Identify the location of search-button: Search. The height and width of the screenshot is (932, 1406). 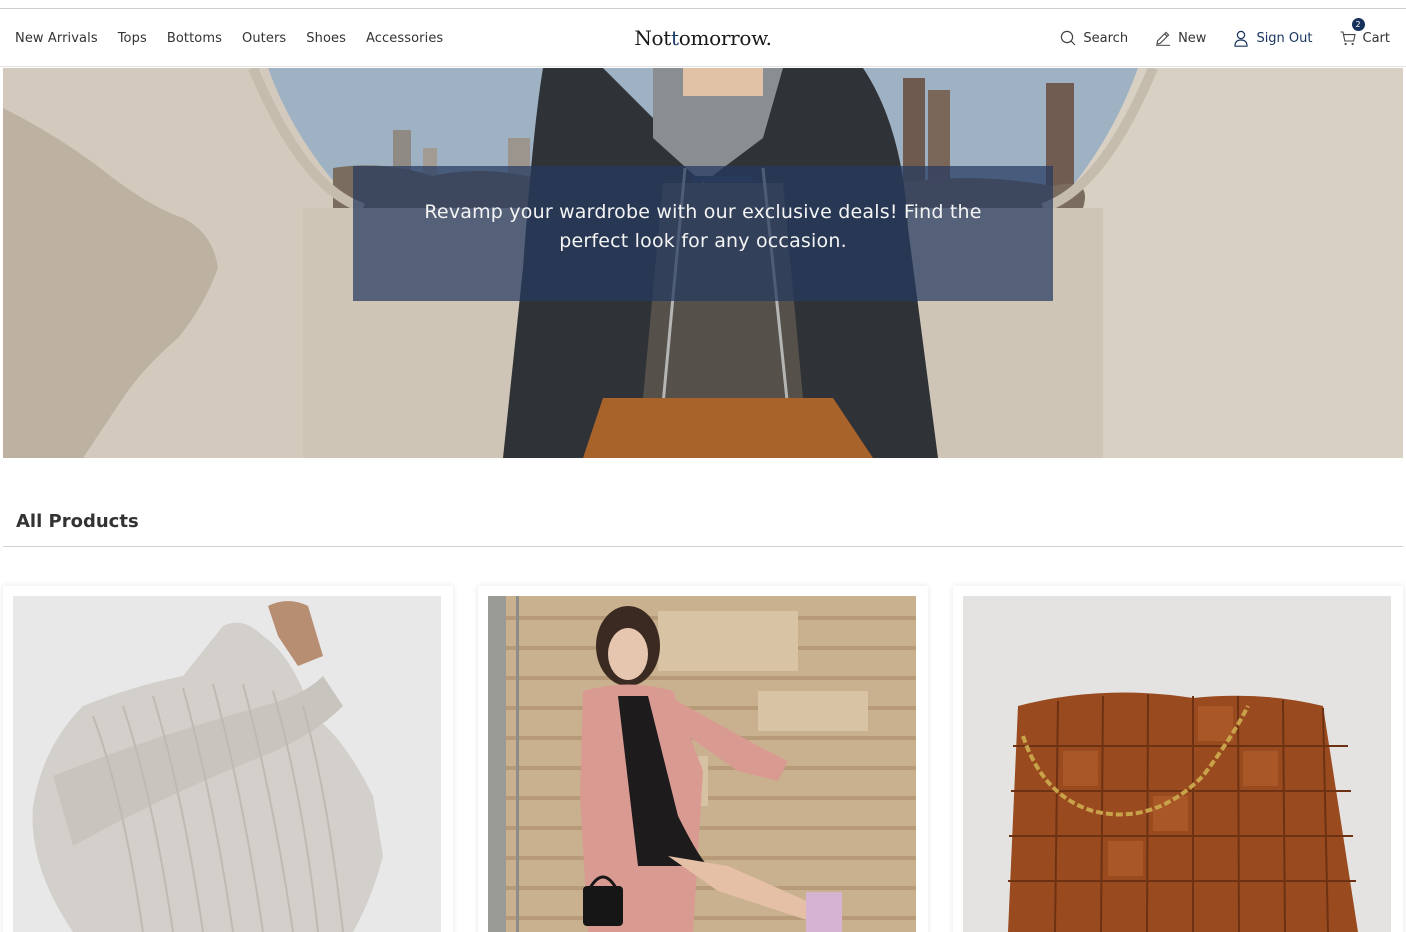
(1094, 38).